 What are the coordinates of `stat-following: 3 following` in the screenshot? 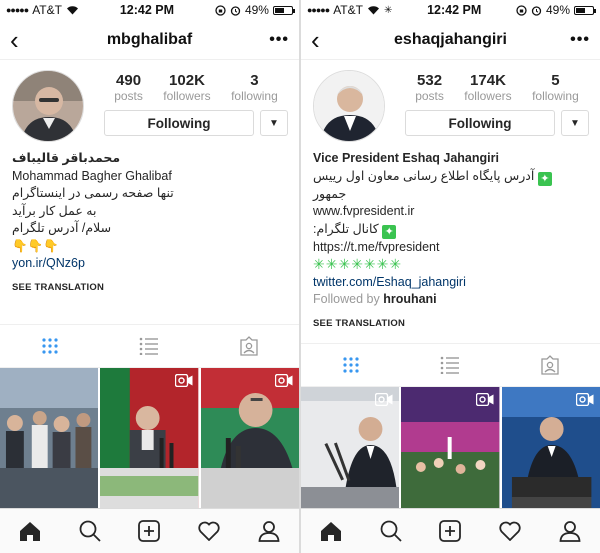 It's located at (254, 87).